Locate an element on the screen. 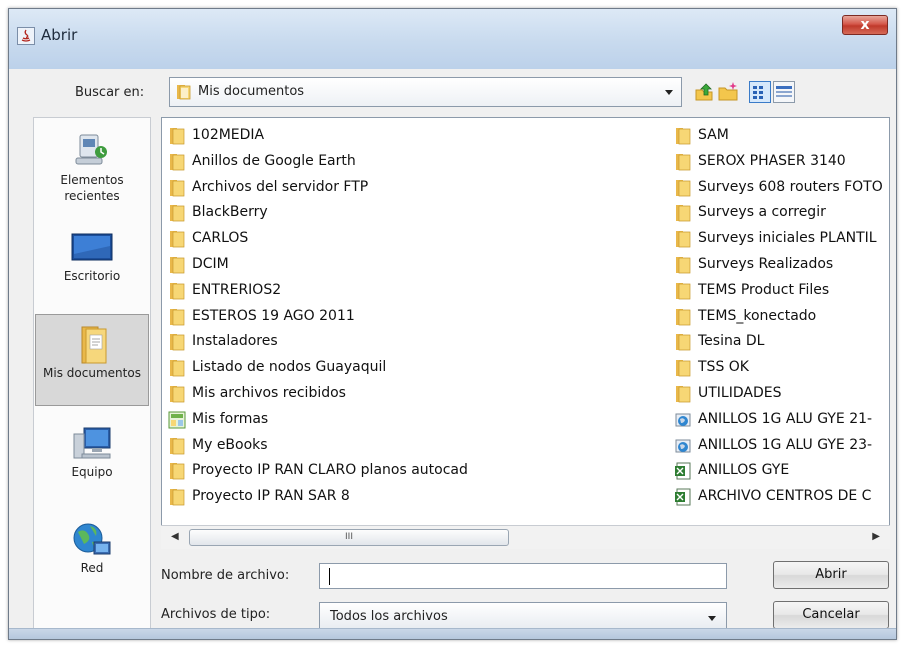 This screenshot has width=905, height=650. excel-file-icon is located at coordinates (683, 497).